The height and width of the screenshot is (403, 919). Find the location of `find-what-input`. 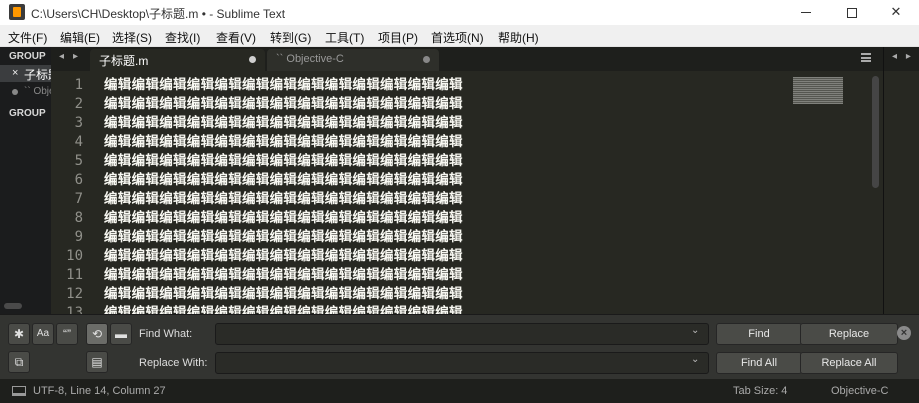

find-what-input is located at coordinates (462, 334).